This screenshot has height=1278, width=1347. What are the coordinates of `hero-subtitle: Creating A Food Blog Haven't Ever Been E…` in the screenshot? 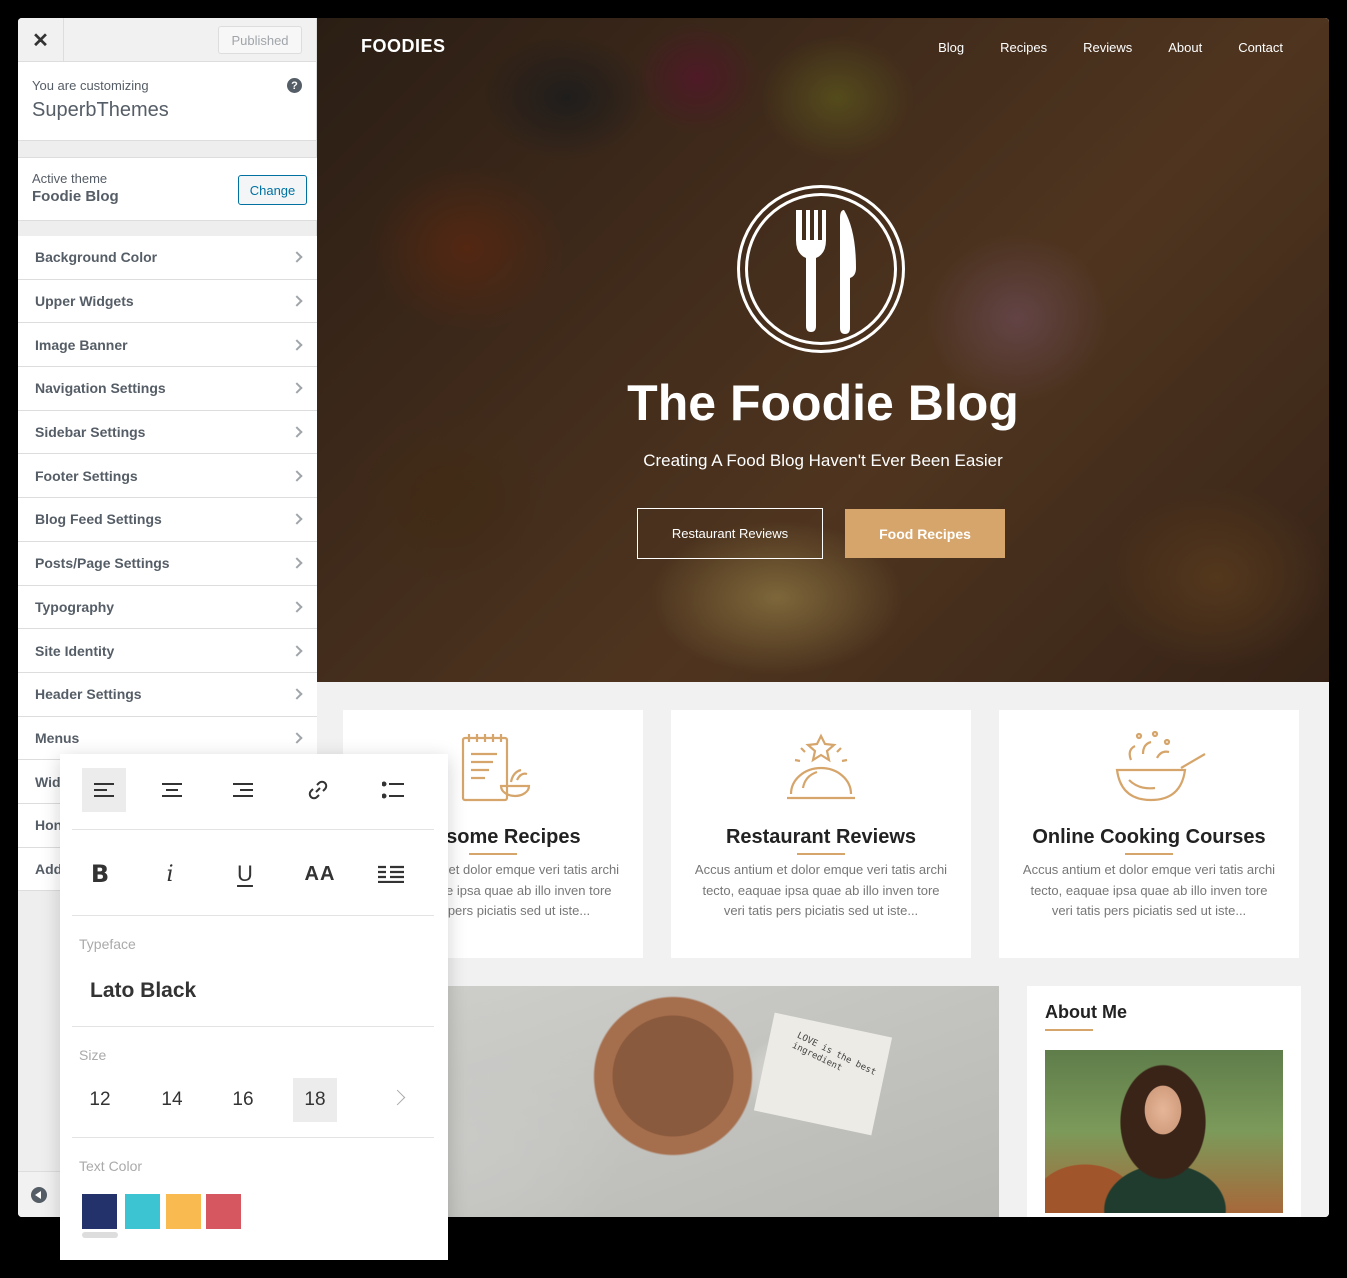 It's located at (823, 460).